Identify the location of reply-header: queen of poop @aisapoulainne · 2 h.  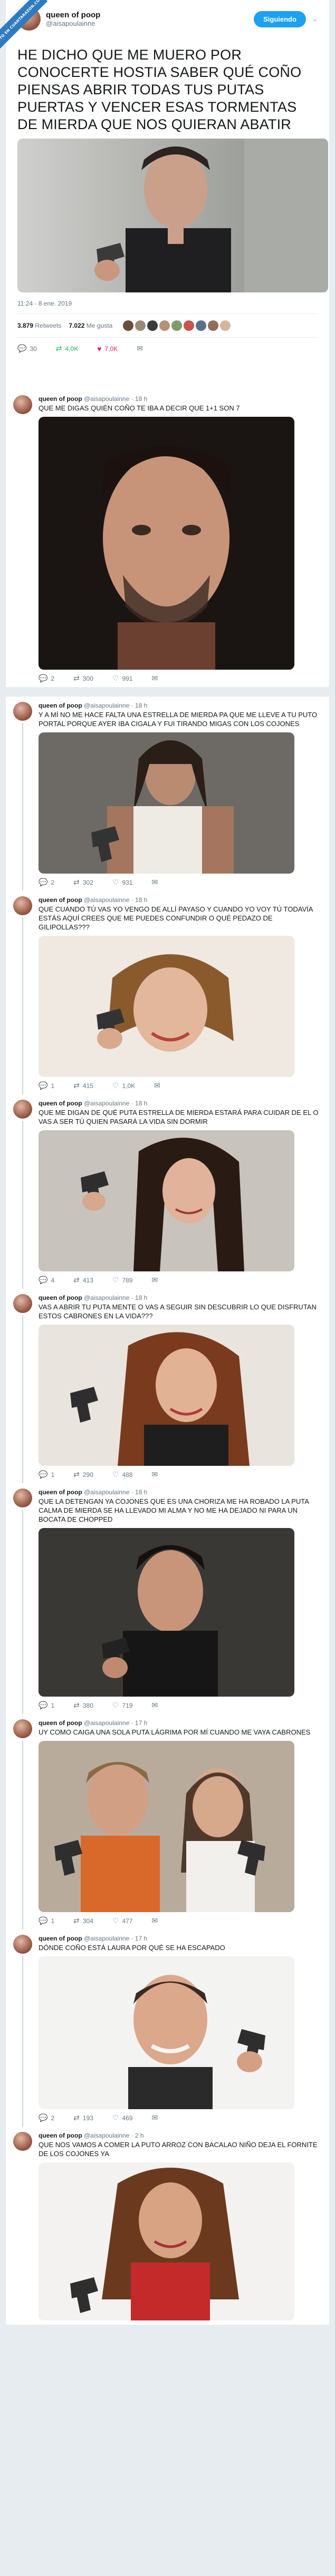
(180, 2135).